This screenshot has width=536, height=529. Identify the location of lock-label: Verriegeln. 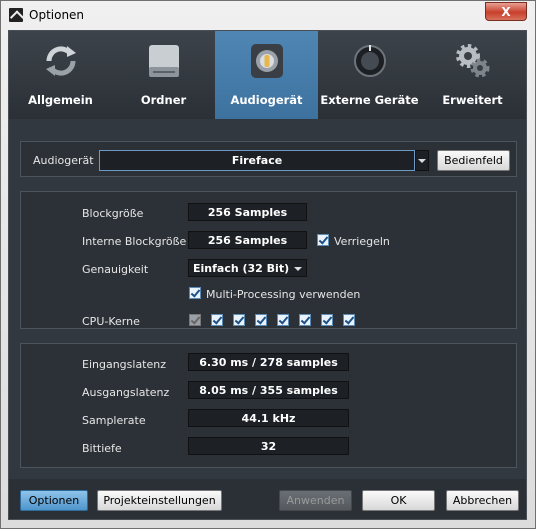
(362, 241).